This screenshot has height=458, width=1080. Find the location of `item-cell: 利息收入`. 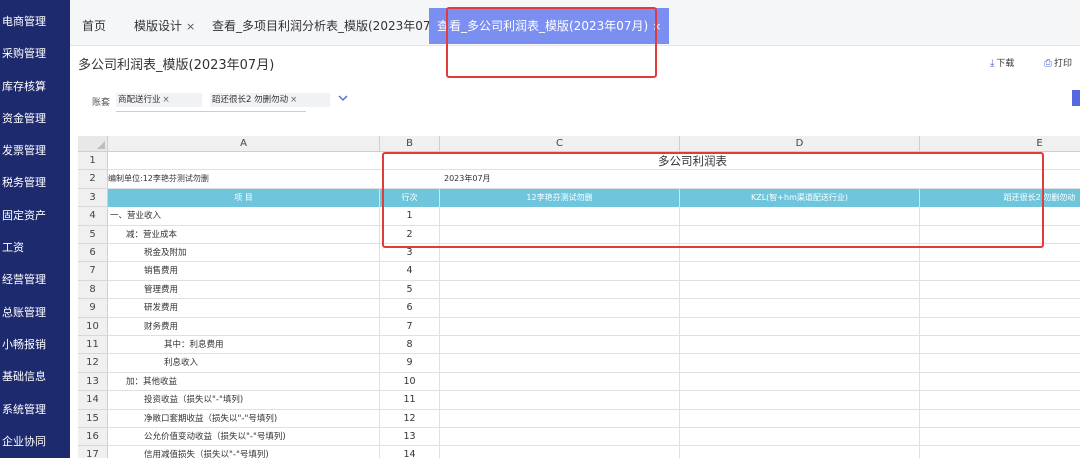

item-cell: 利息收入 is located at coordinates (244, 363).